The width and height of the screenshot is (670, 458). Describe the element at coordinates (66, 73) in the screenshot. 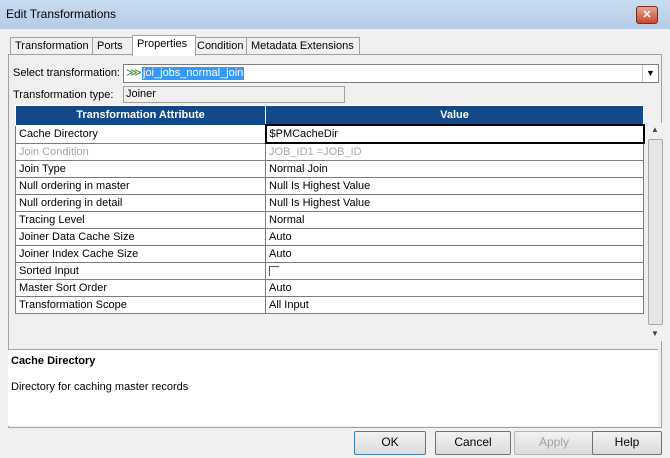

I see `select-transformation-label: Select transformation:` at that location.